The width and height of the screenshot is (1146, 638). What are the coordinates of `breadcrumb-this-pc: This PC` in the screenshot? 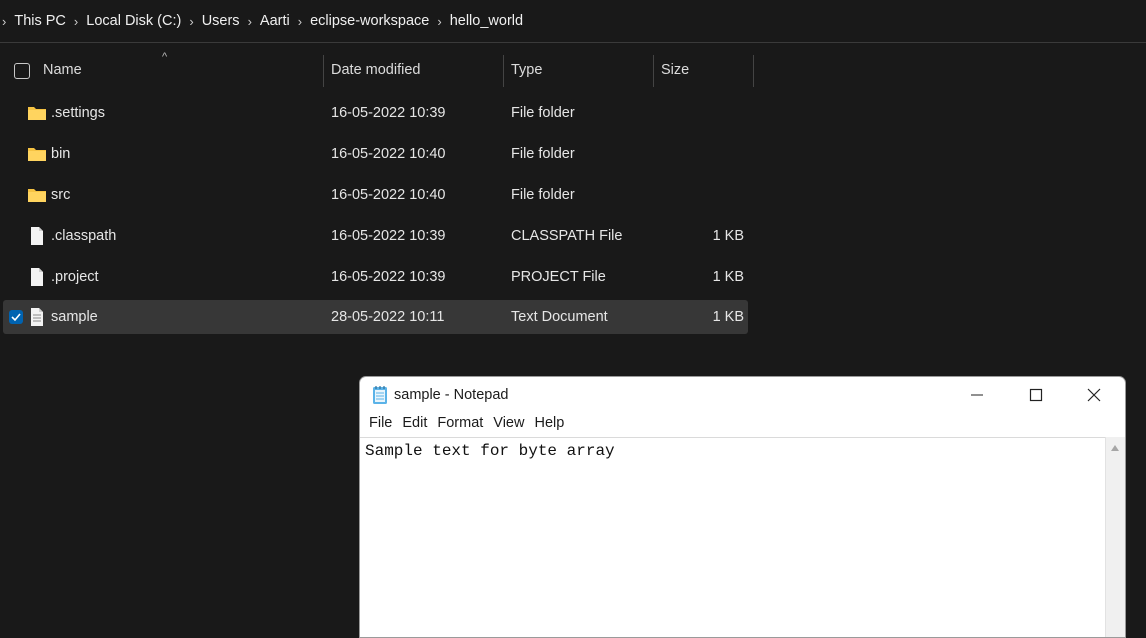 It's located at (40, 21).